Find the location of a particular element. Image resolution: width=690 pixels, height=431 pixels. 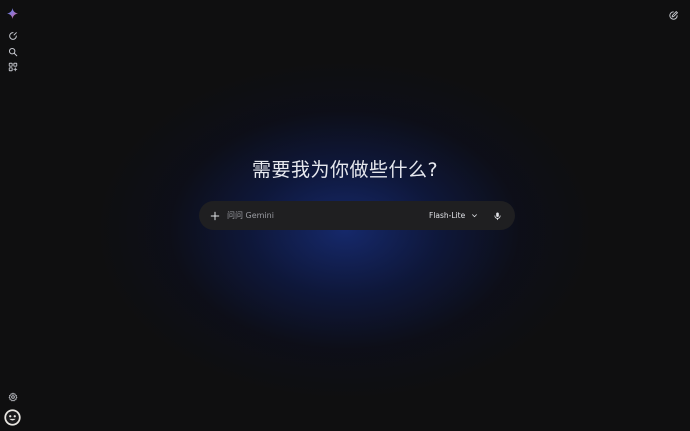

new-chat-icon is located at coordinates (12, 35).